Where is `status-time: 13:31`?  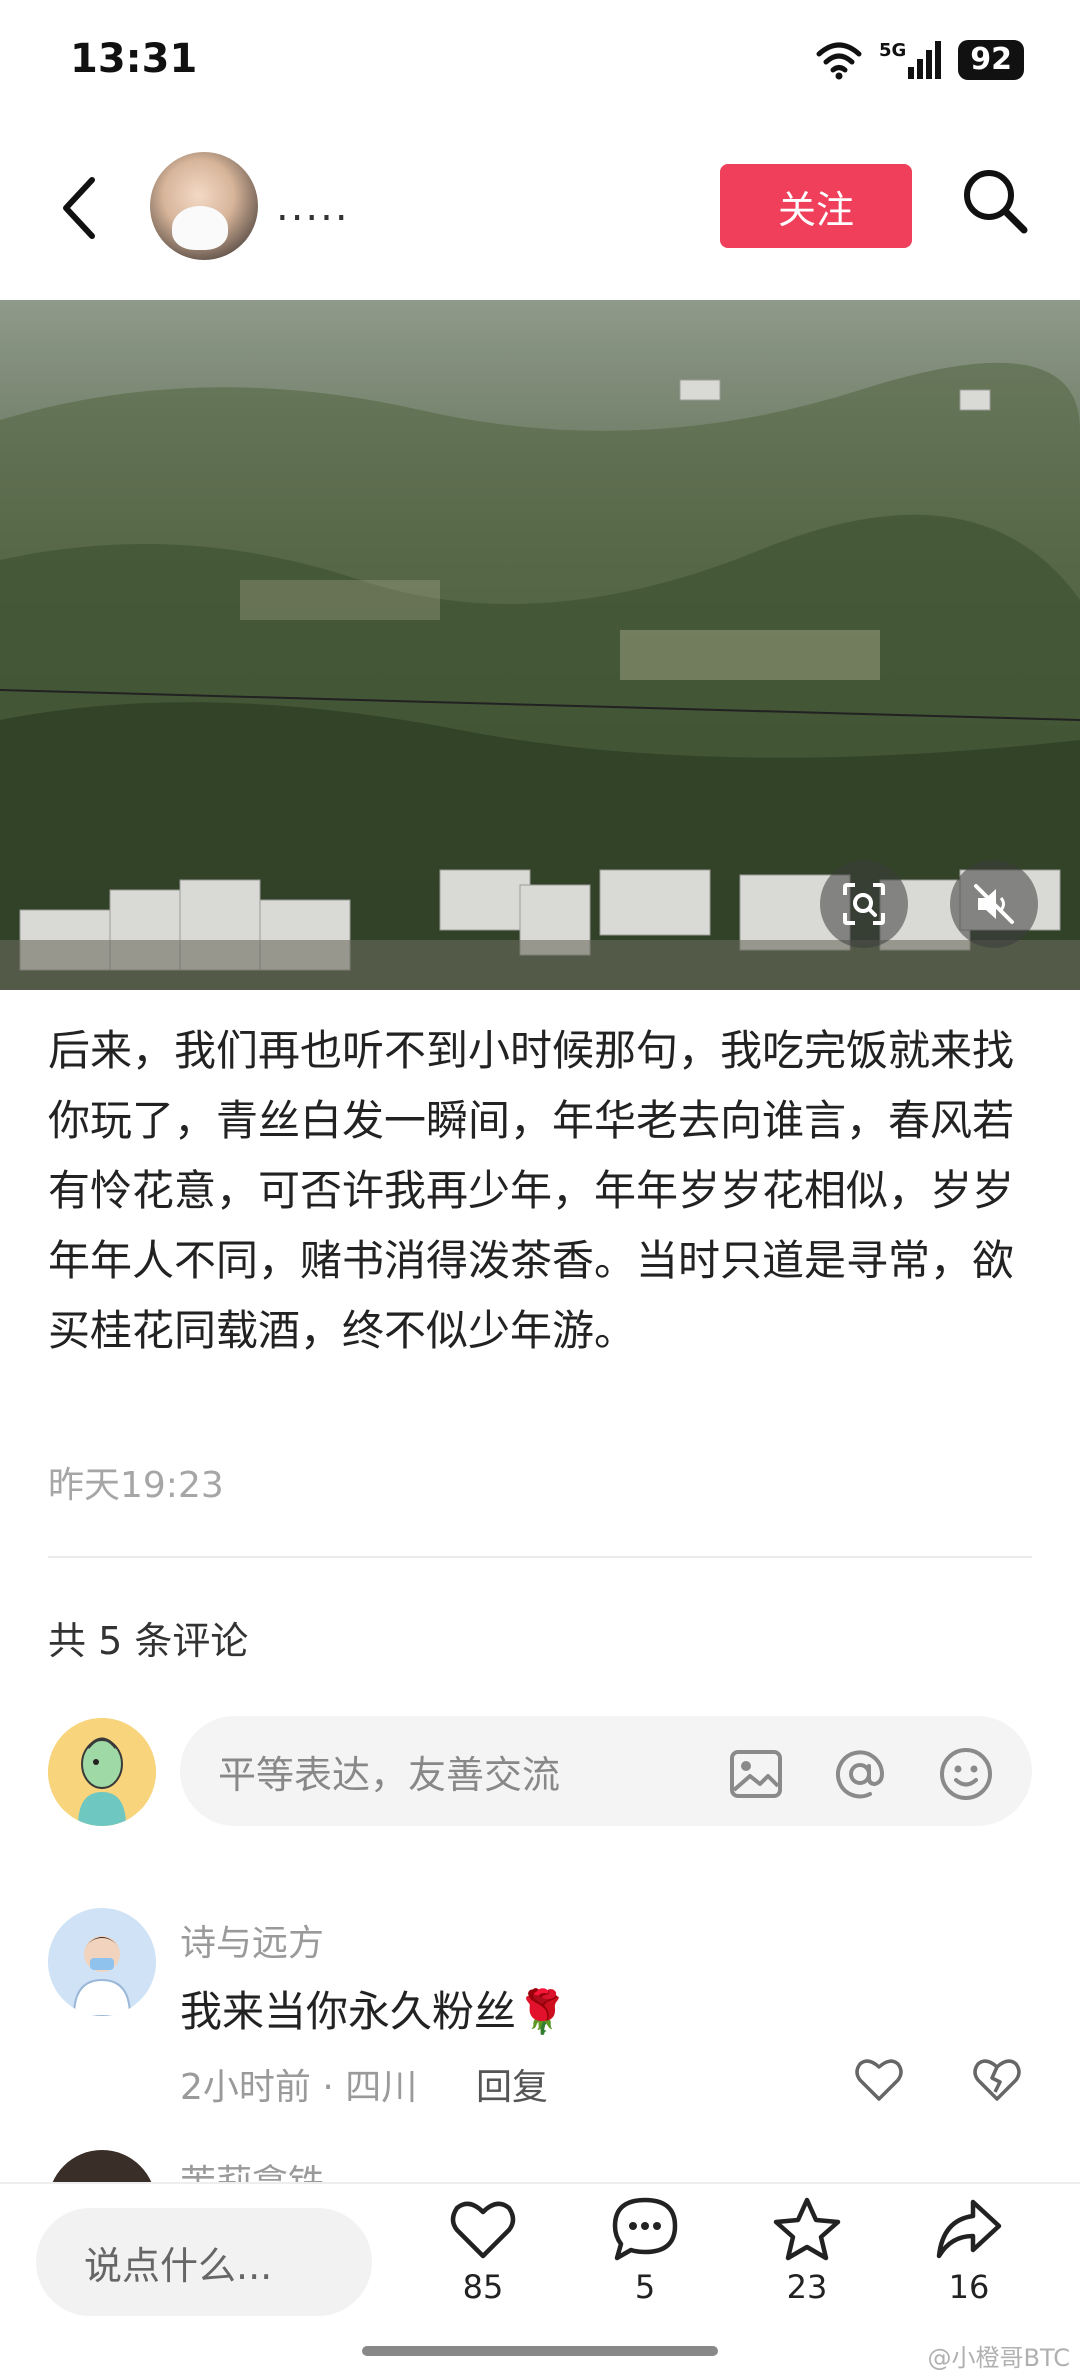
status-time: 13:31 is located at coordinates (134, 59).